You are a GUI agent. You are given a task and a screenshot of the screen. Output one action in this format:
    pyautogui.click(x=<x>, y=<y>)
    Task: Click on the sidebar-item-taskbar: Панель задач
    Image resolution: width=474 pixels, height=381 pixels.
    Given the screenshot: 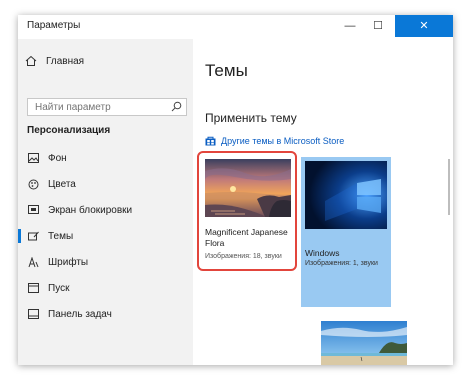 What is the action you would take?
    pyautogui.click(x=105, y=314)
    